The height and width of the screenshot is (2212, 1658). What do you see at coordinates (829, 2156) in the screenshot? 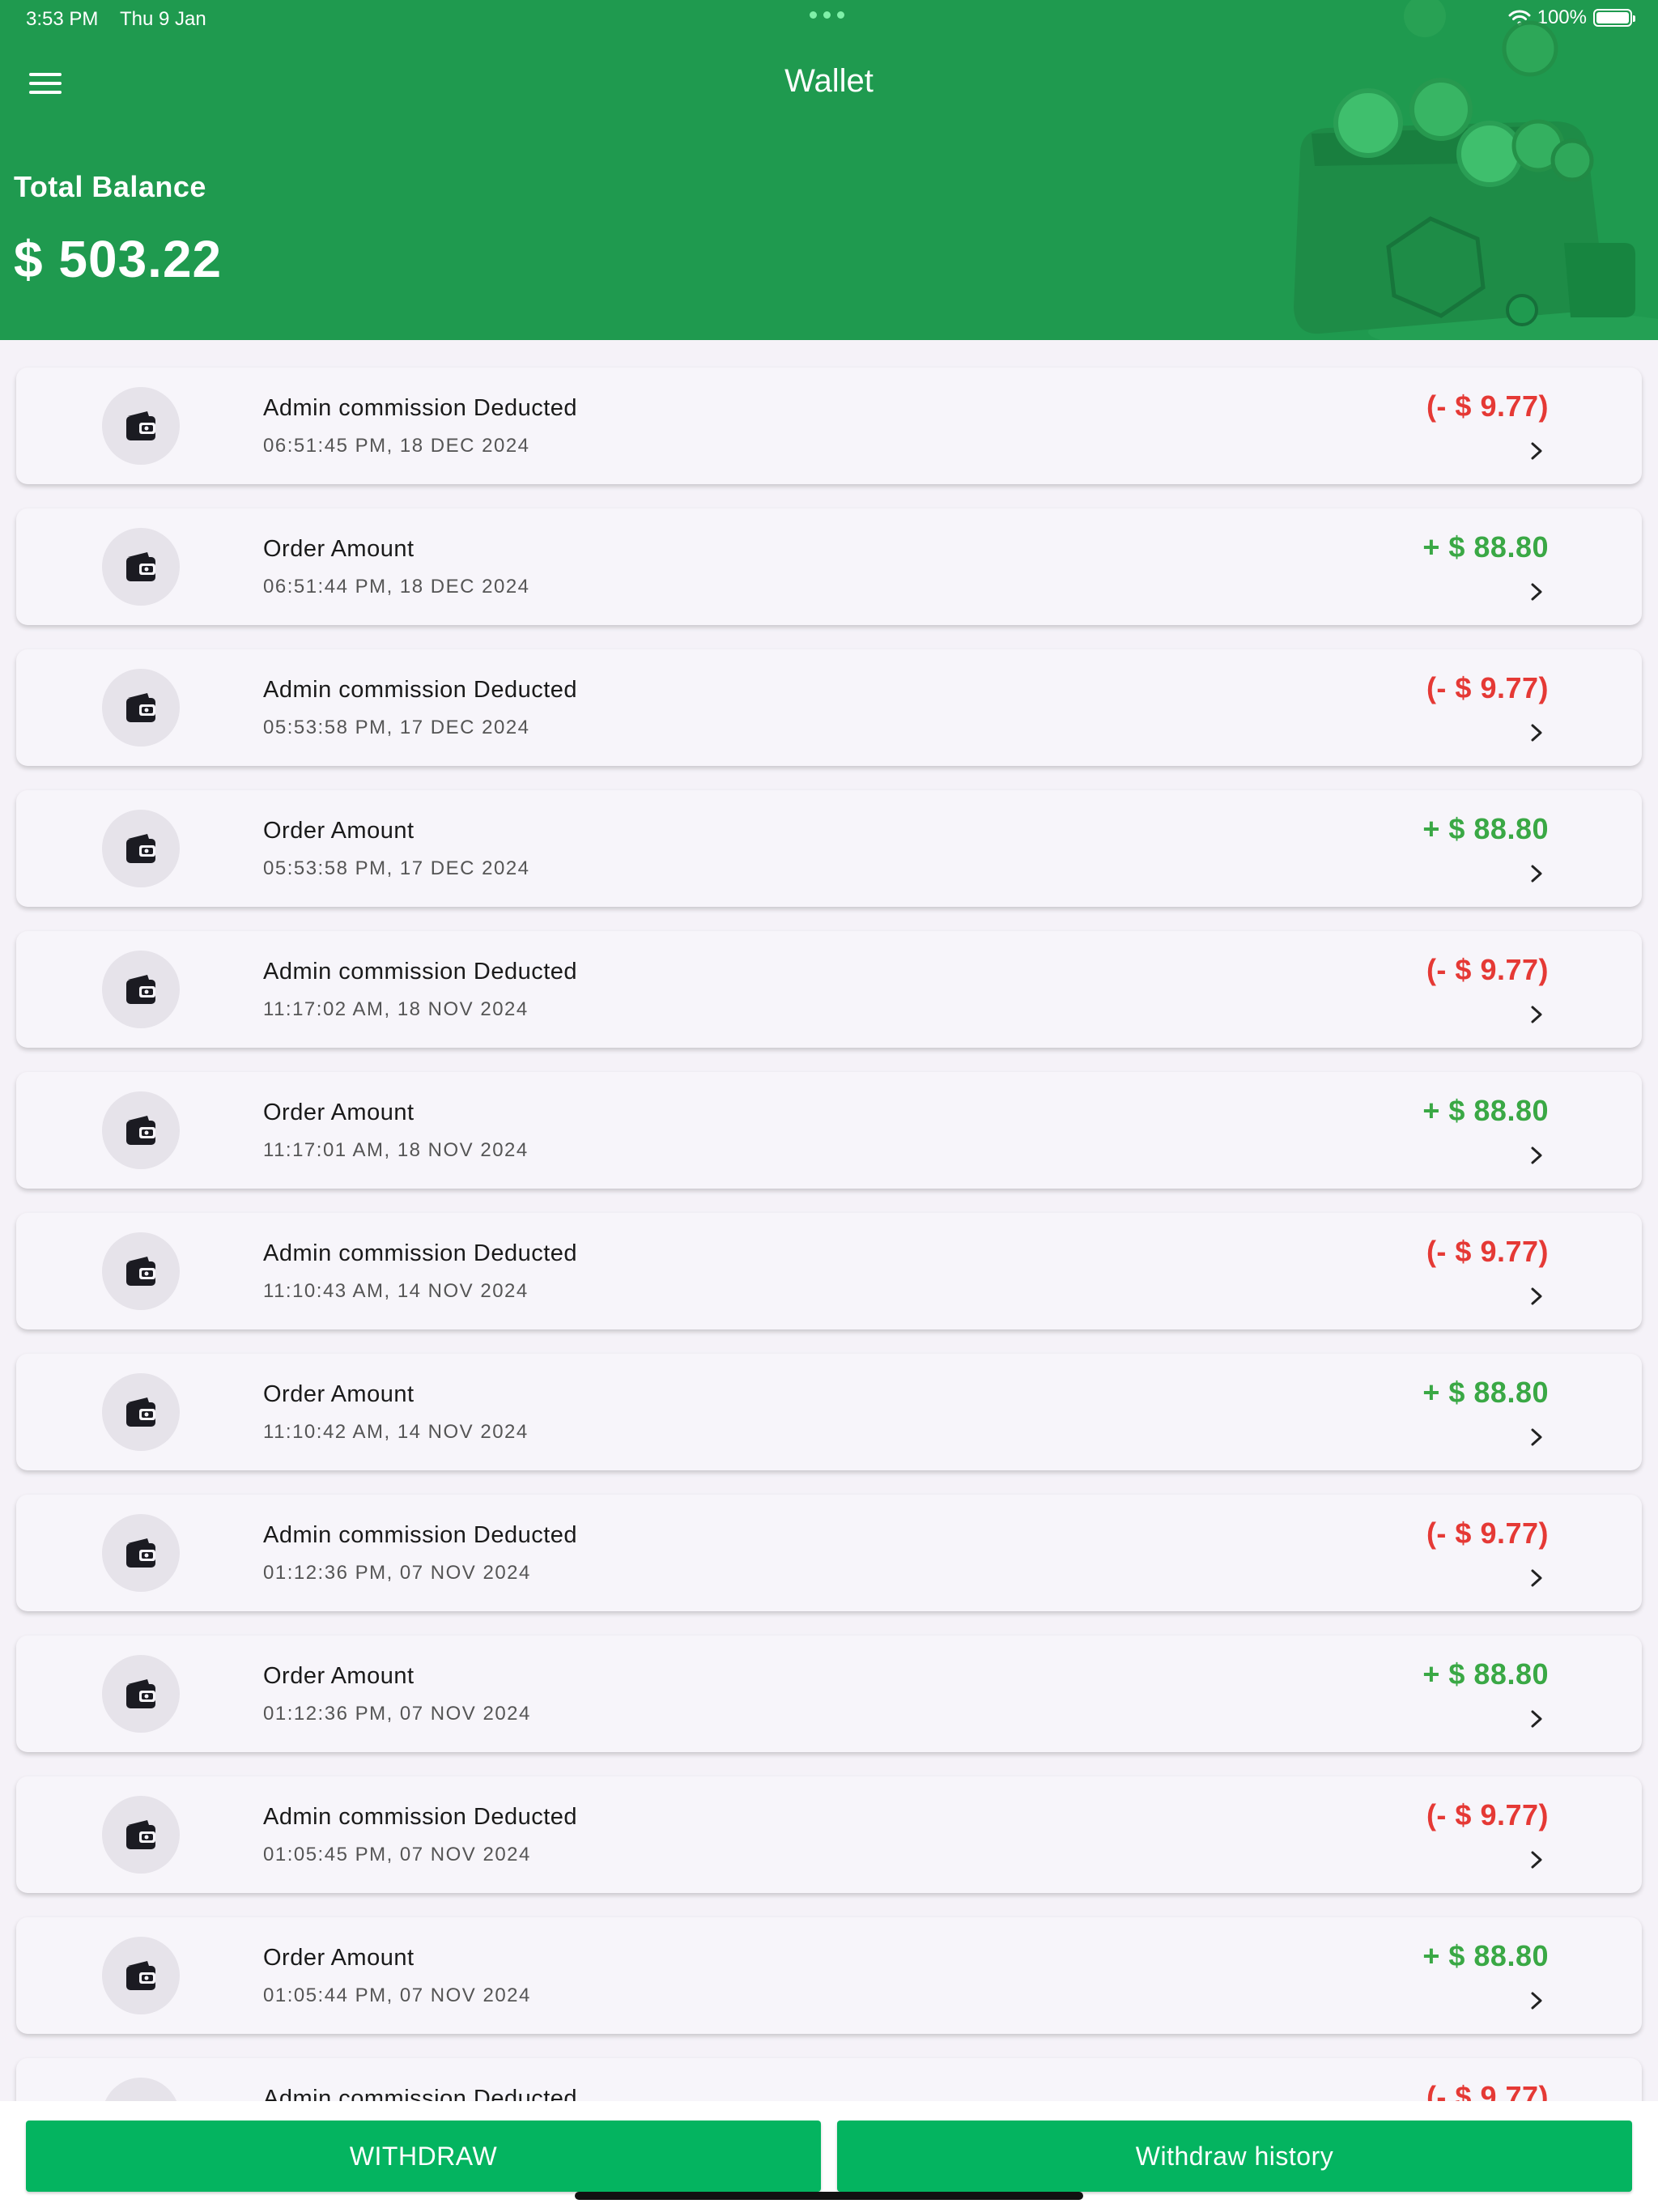
I see `bottom-action-bar: WITHDRAW Withdraw history` at bounding box center [829, 2156].